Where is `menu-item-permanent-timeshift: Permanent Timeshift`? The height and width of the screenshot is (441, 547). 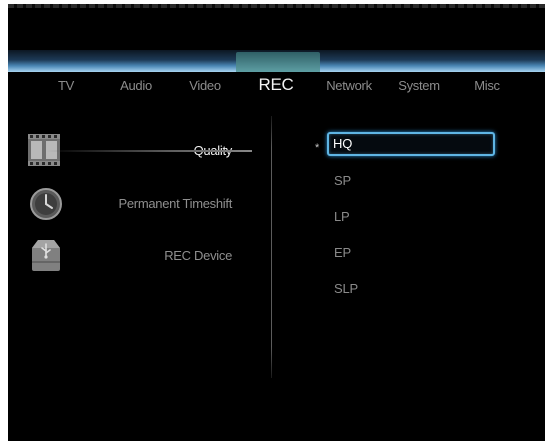 menu-item-permanent-timeshift: Permanent Timeshift is located at coordinates (136, 204).